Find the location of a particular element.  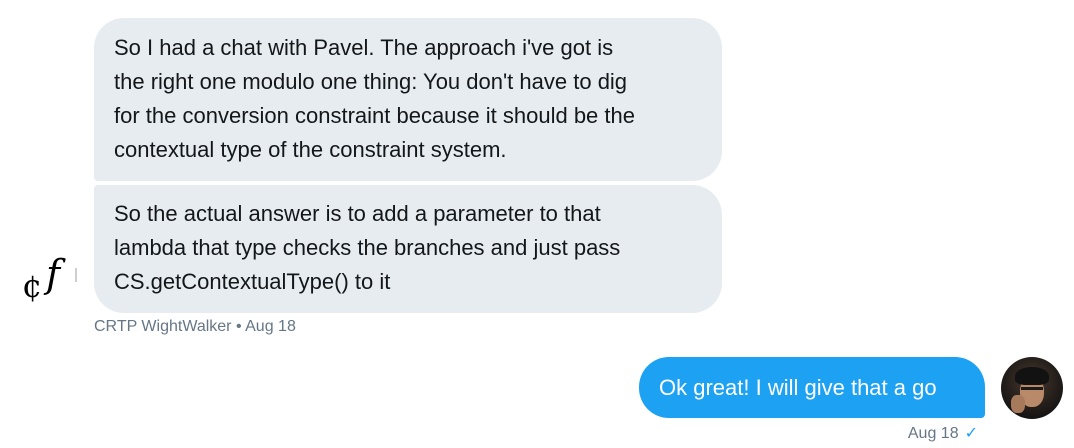

sender-name: CRTP WightWalker is located at coordinates (163, 326).